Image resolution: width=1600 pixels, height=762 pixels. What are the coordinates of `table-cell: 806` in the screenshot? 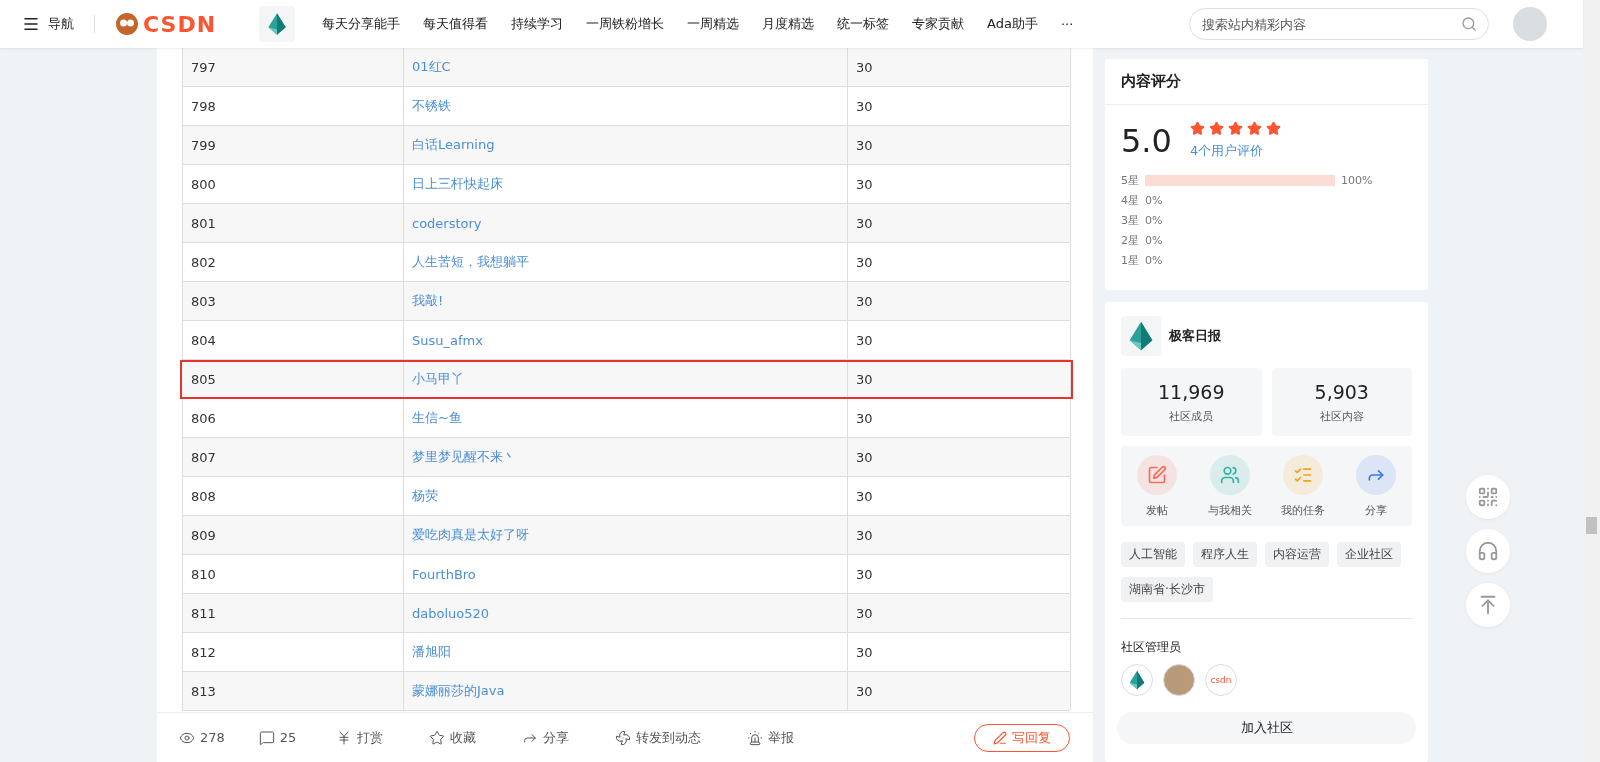 It's located at (293, 418).